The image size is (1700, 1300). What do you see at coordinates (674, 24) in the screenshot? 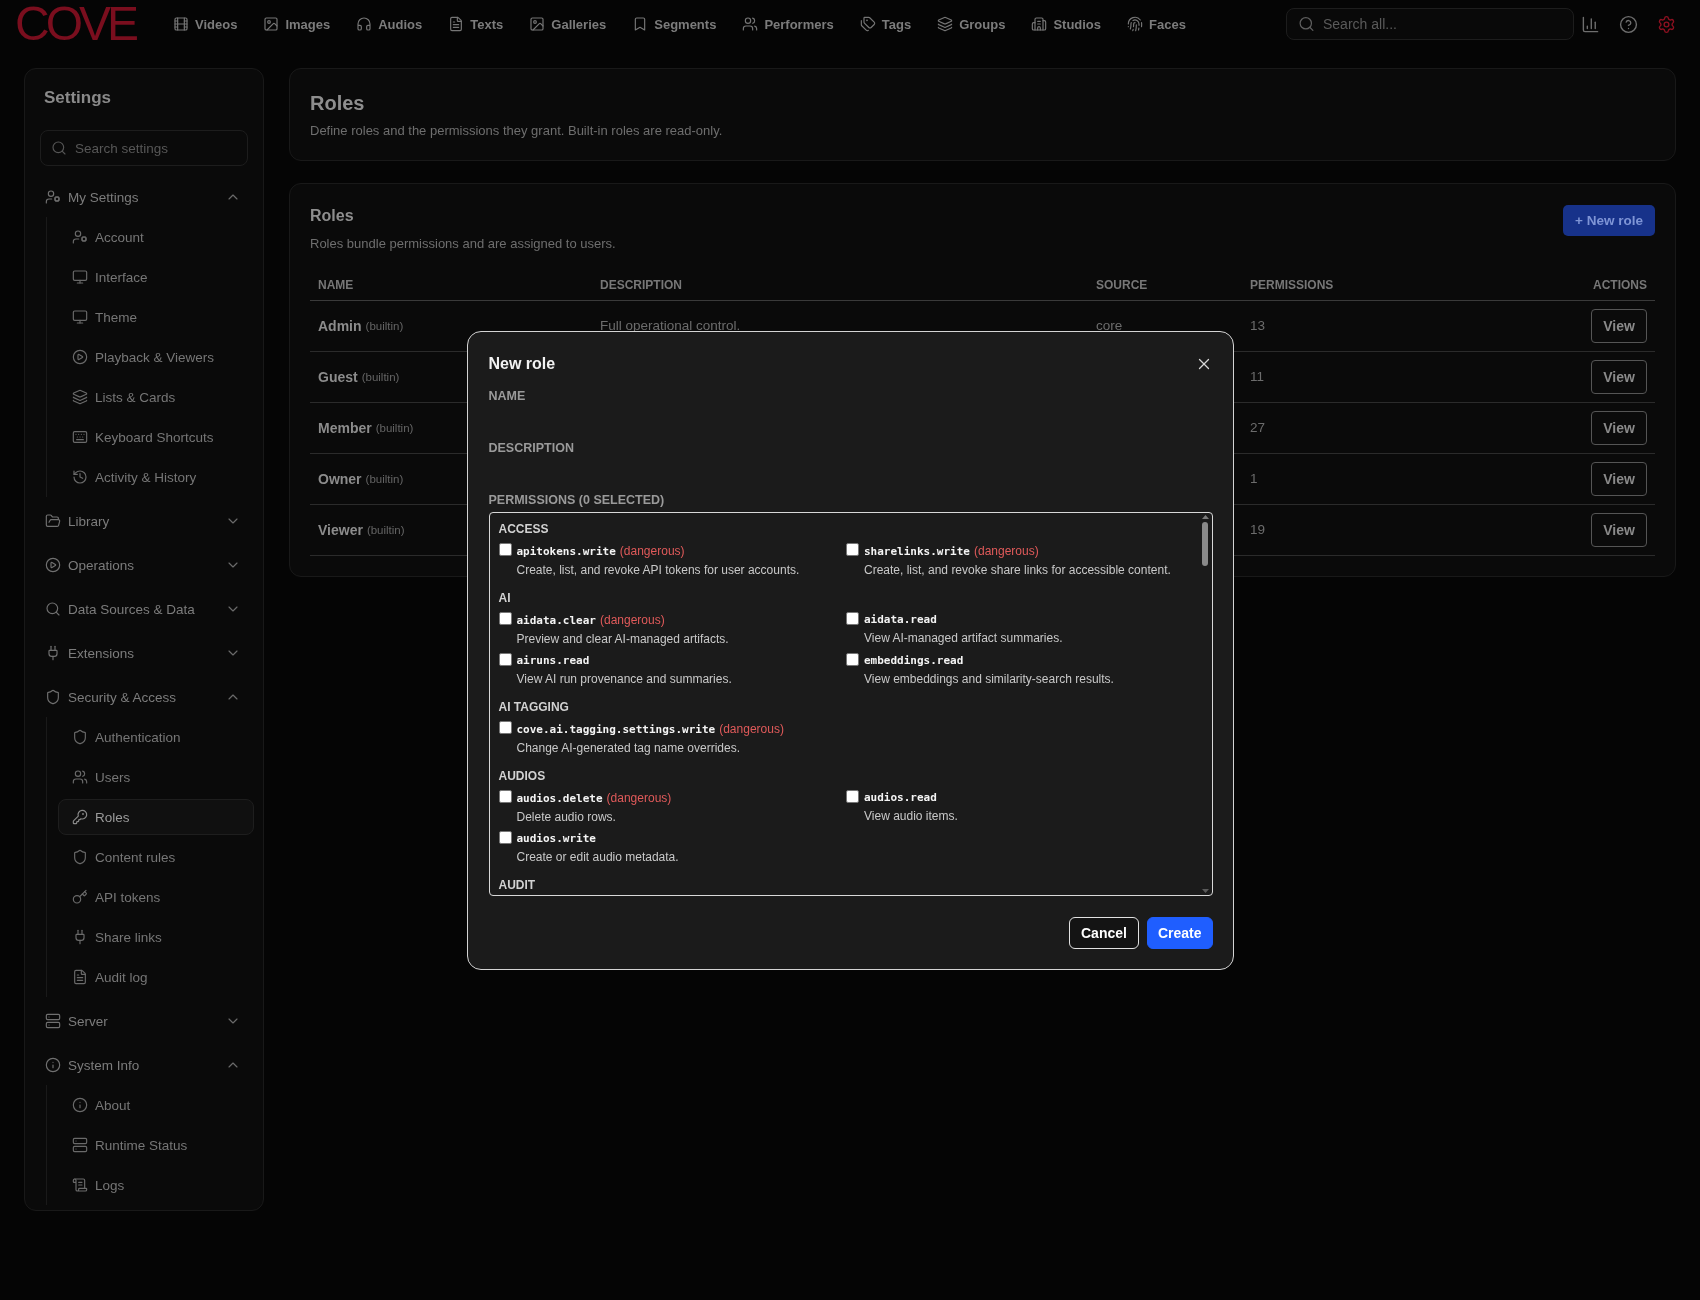
I see `nav-link: Segments` at bounding box center [674, 24].